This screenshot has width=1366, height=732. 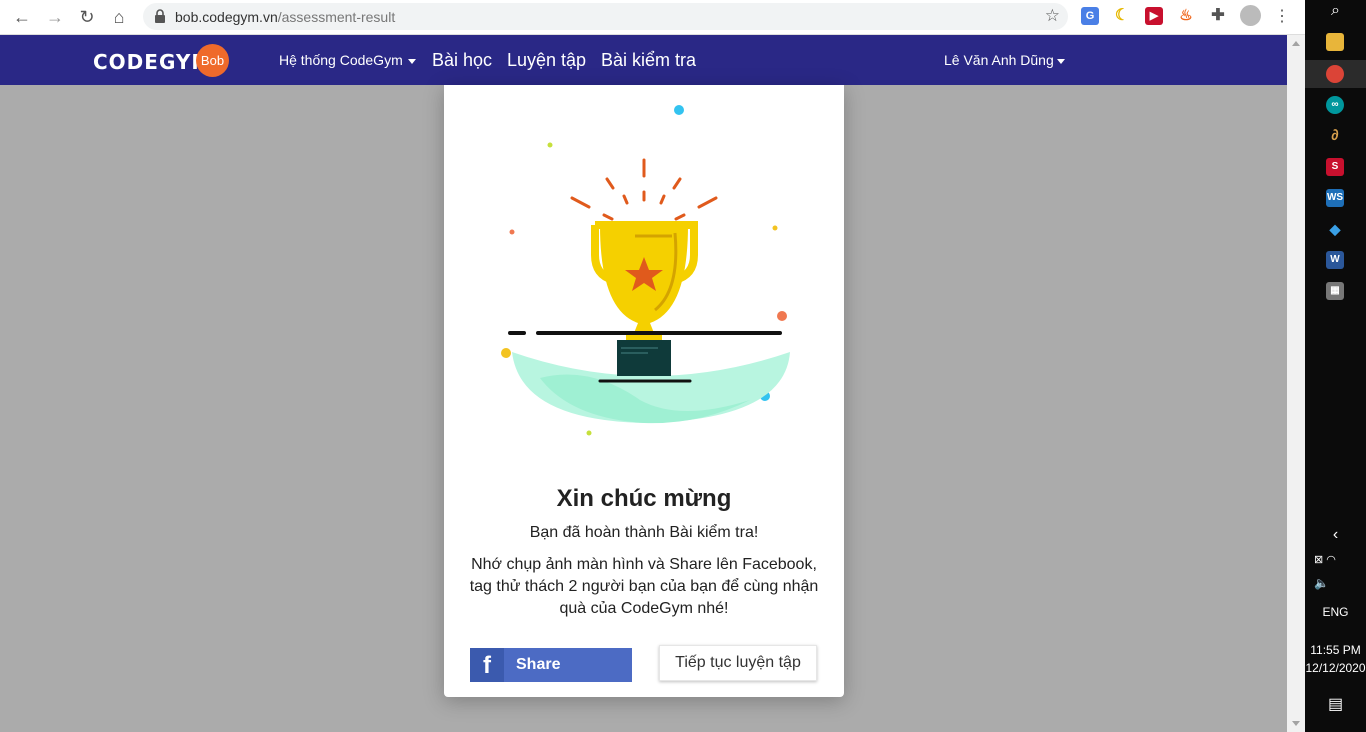 I want to click on clock-date: 12/12/2020, so click(x=1335, y=668).